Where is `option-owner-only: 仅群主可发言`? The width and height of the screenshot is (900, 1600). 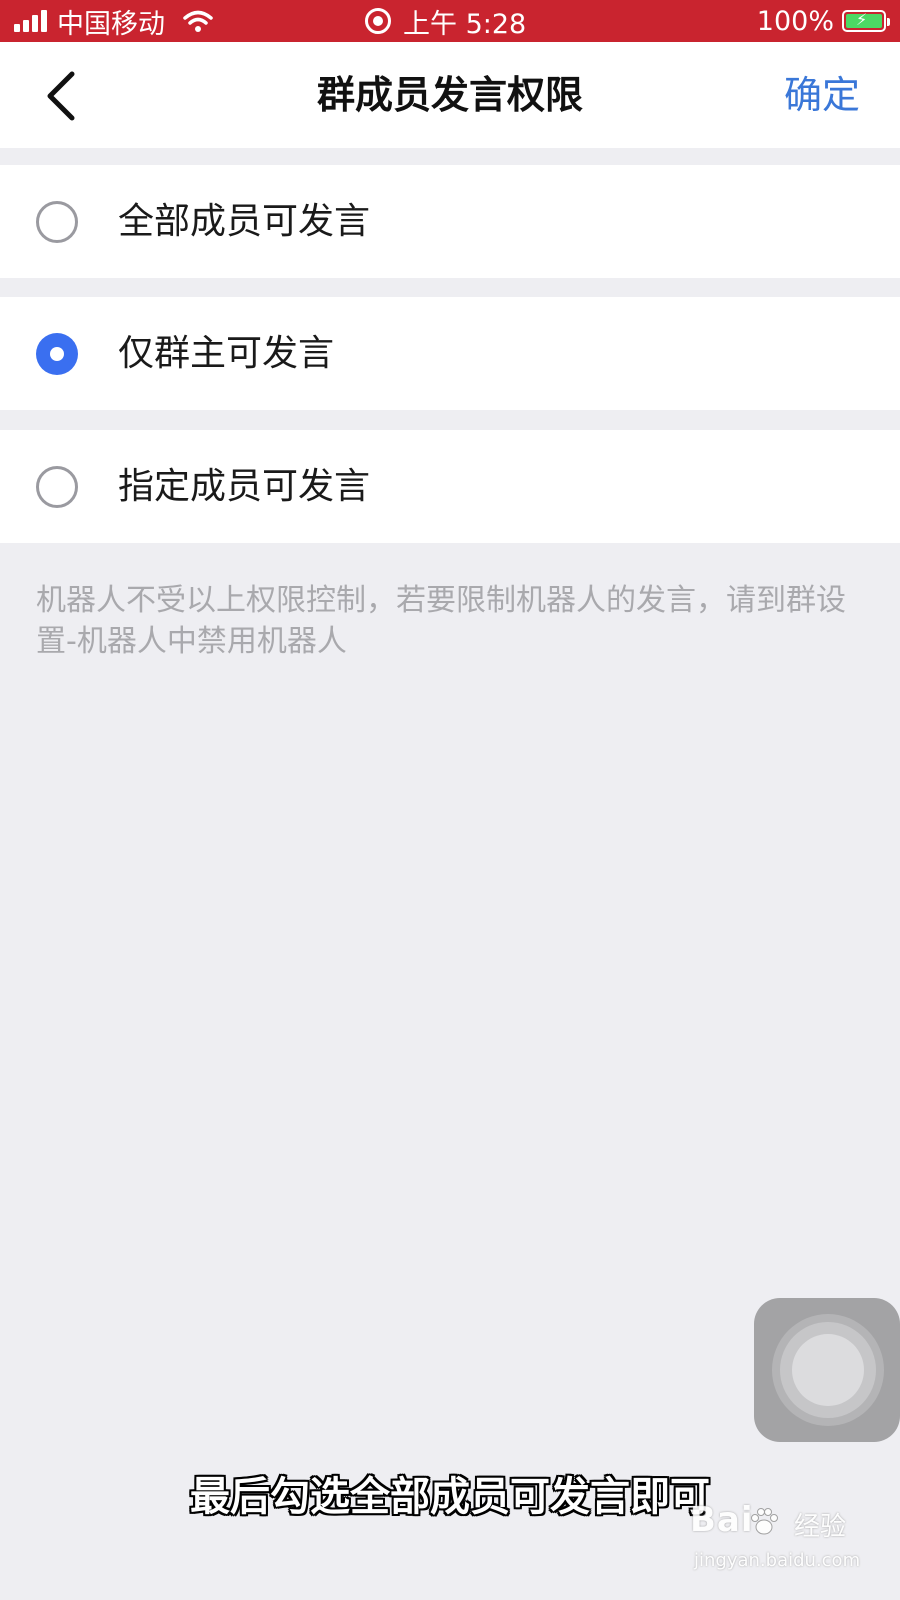
option-owner-only: 仅群主可发言 is located at coordinates (450, 353).